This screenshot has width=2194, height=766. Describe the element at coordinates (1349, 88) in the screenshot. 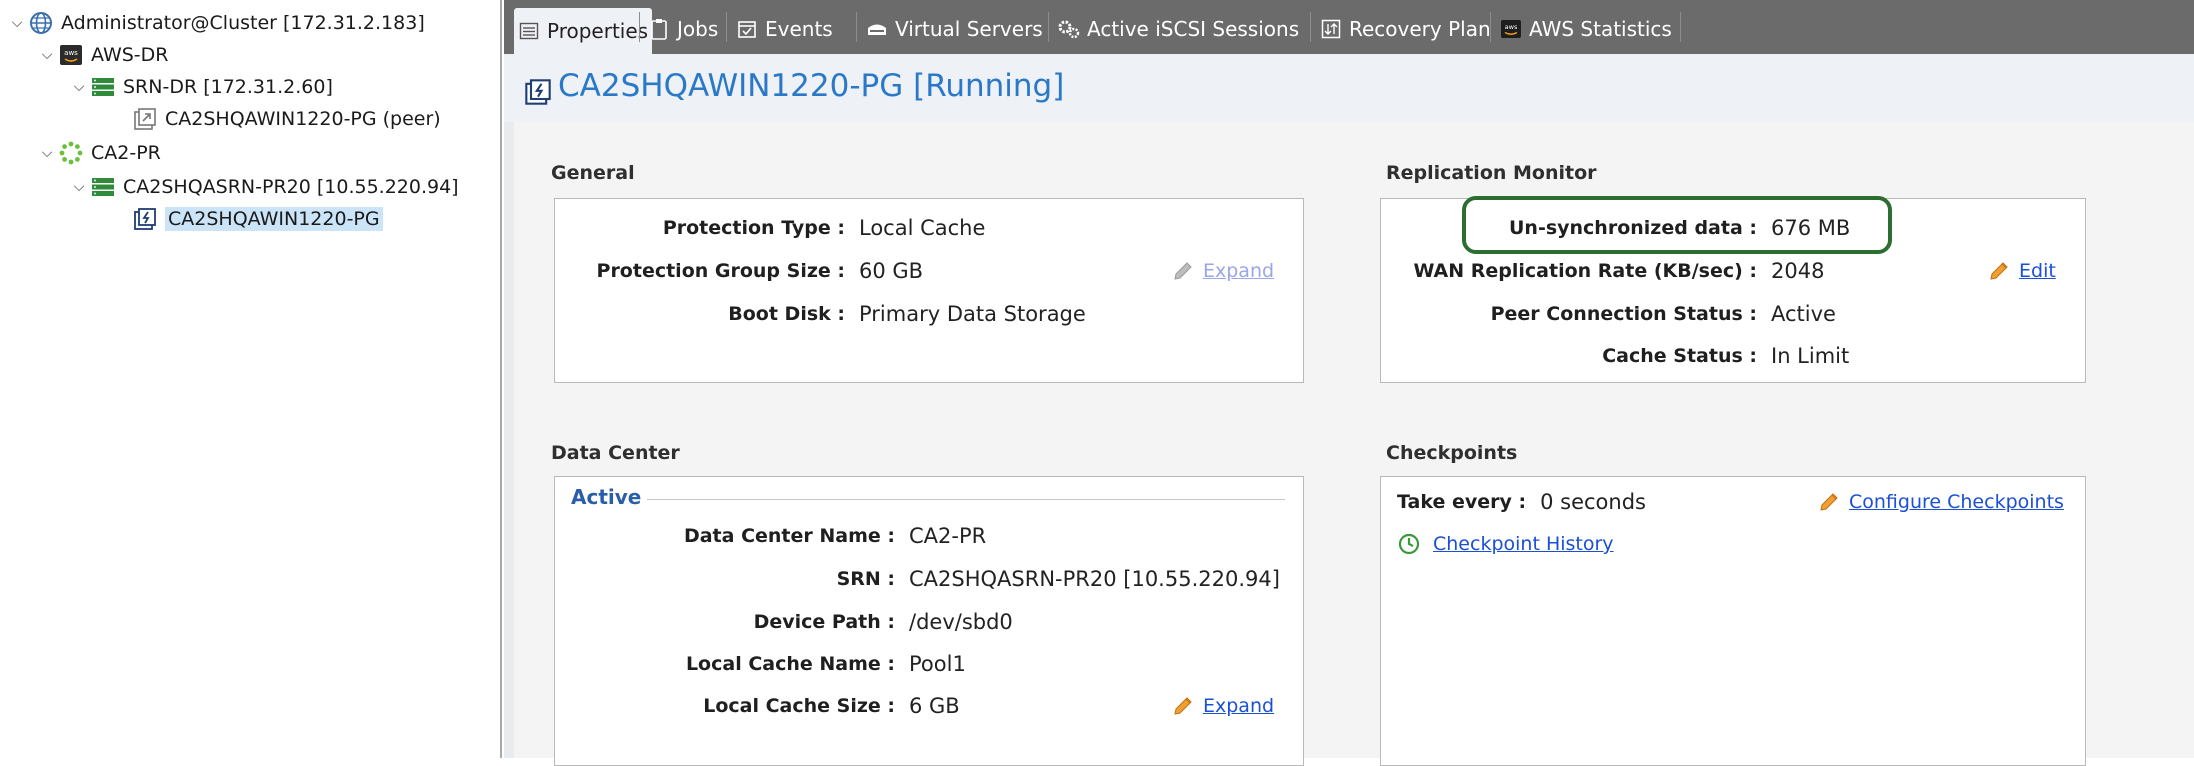

I see `page-header: CA2SHQAWIN1220-PG [Running]` at that location.